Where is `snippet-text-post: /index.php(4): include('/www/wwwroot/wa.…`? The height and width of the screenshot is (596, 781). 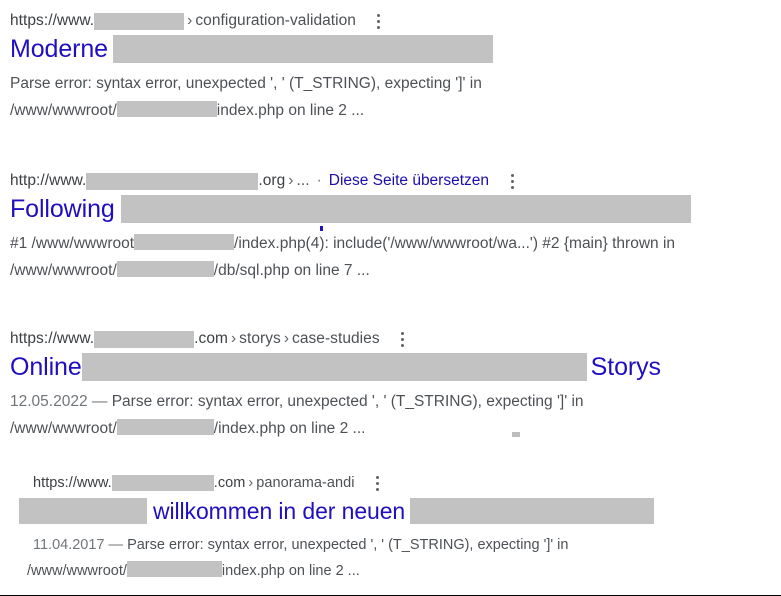
snippet-text-post: /index.php(4): include('/www/wwwroot/wa.… is located at coordinates (455, 243).